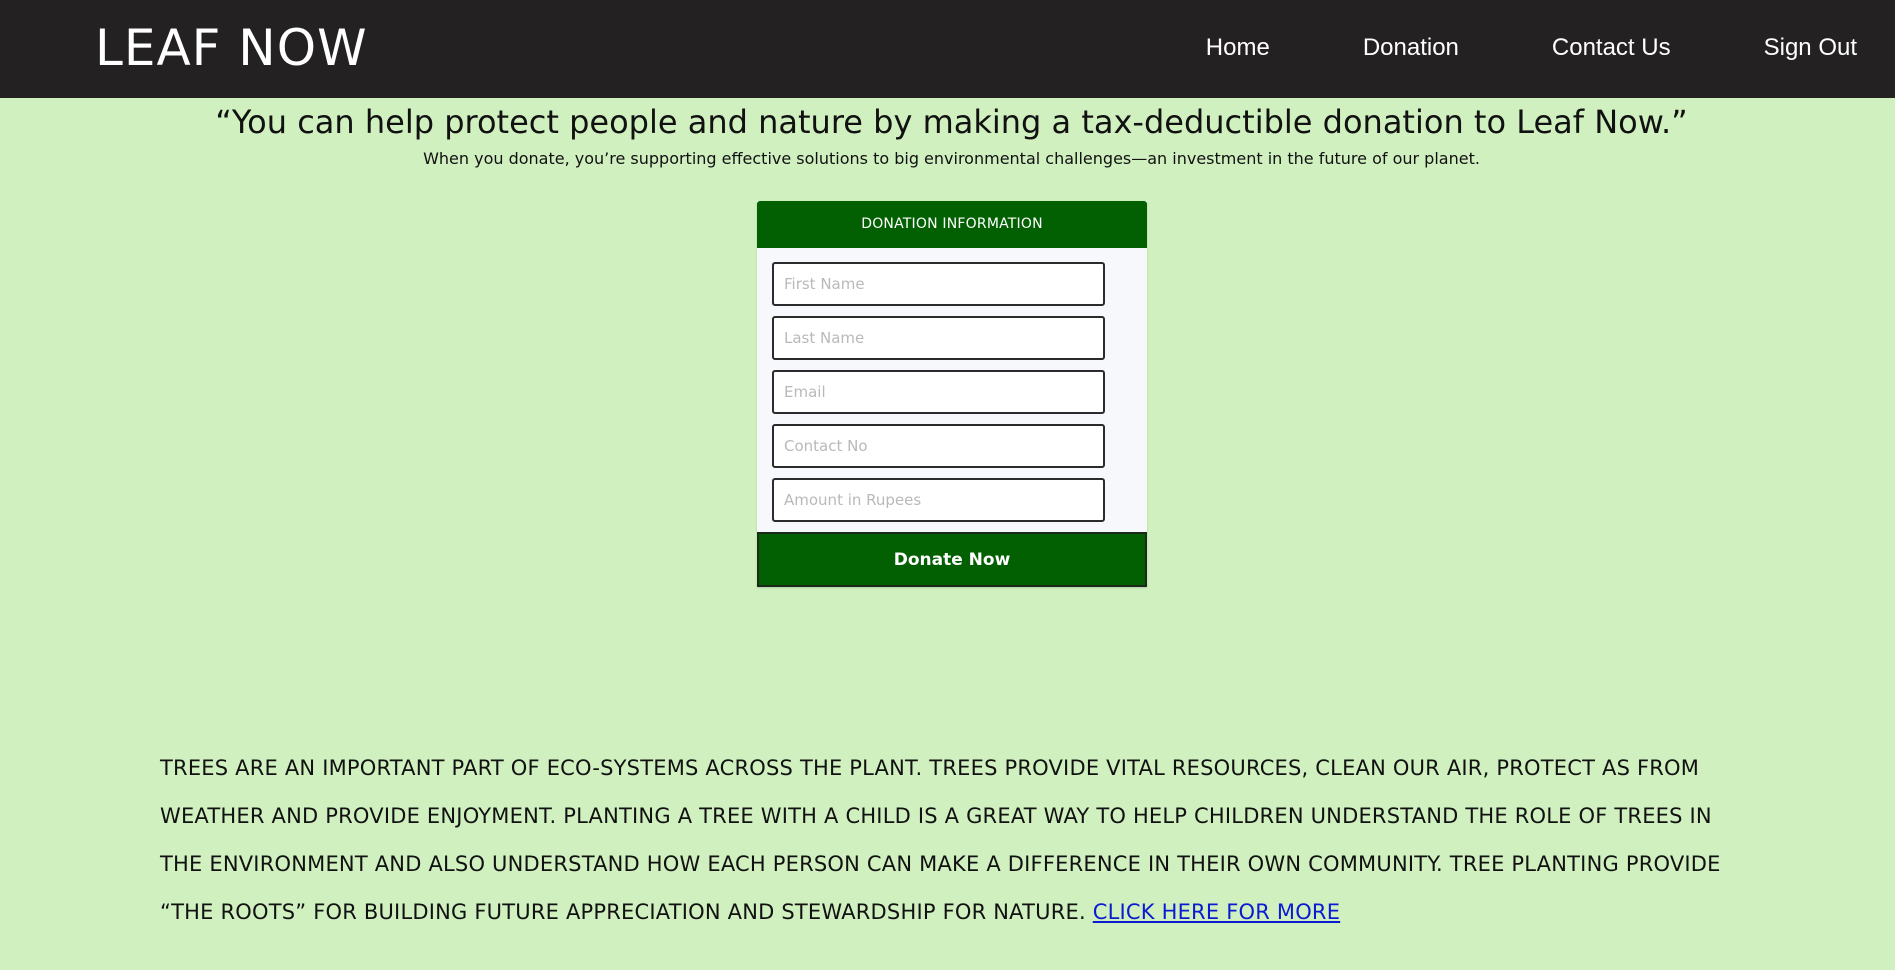 Image resolution: width=1895 pixels, height=970 pixels. I want to click on contact-no-input, so click(938, 446).